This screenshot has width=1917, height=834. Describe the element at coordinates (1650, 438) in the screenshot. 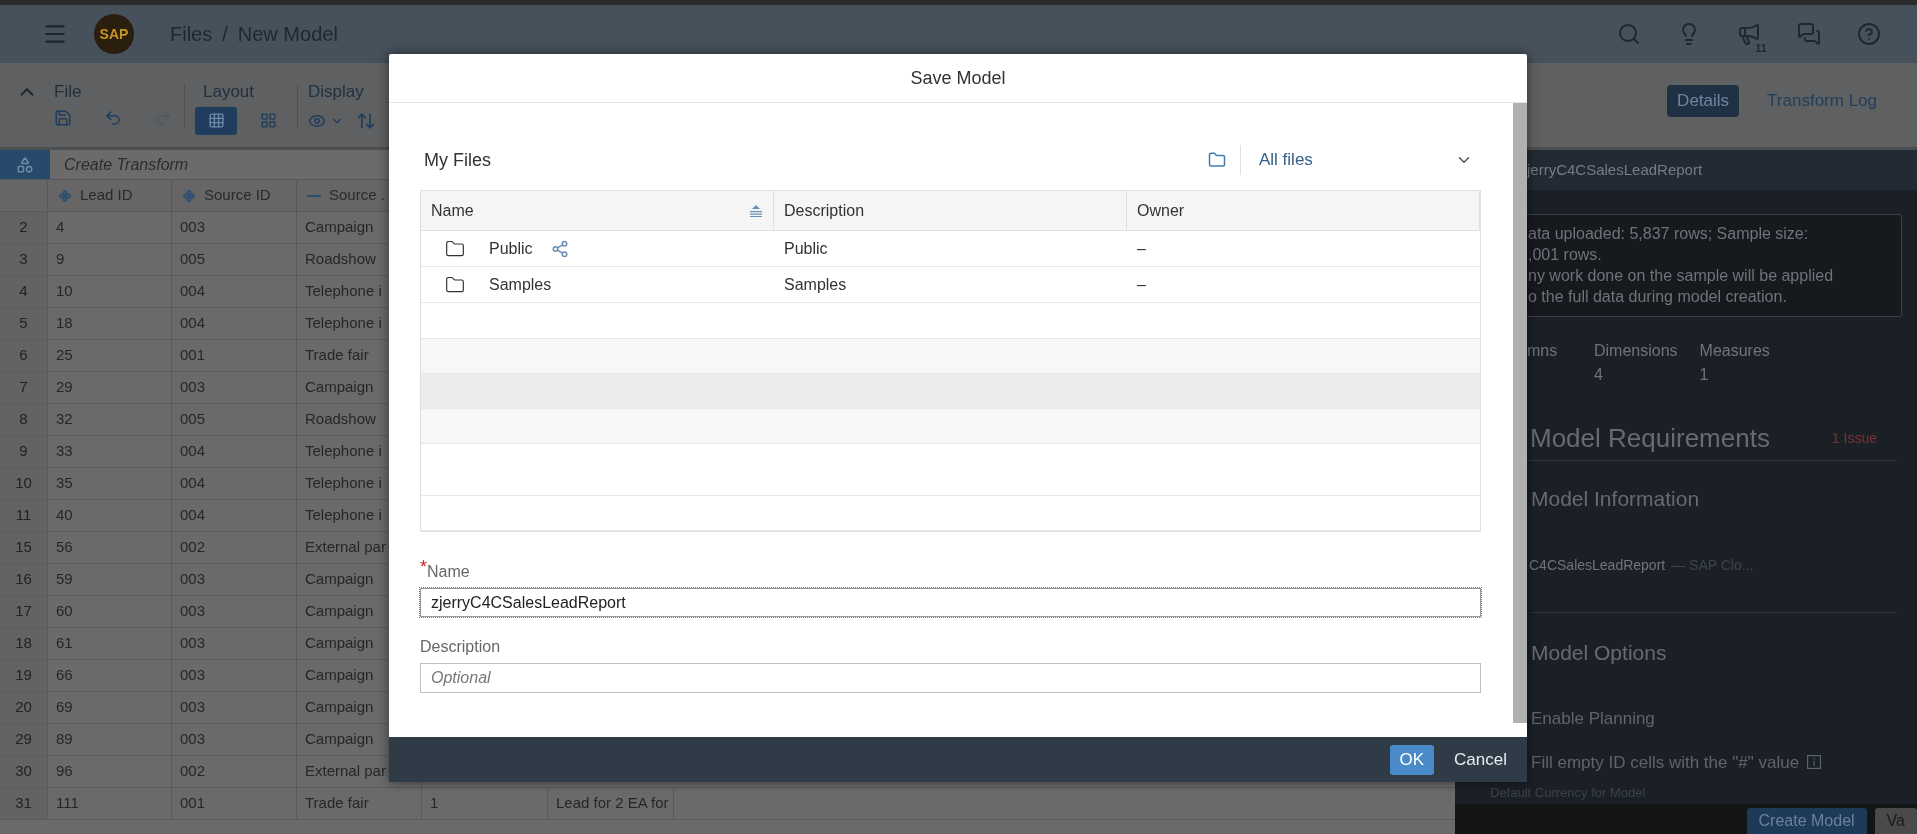

I see `section-heading: Model Requirements` at that location.